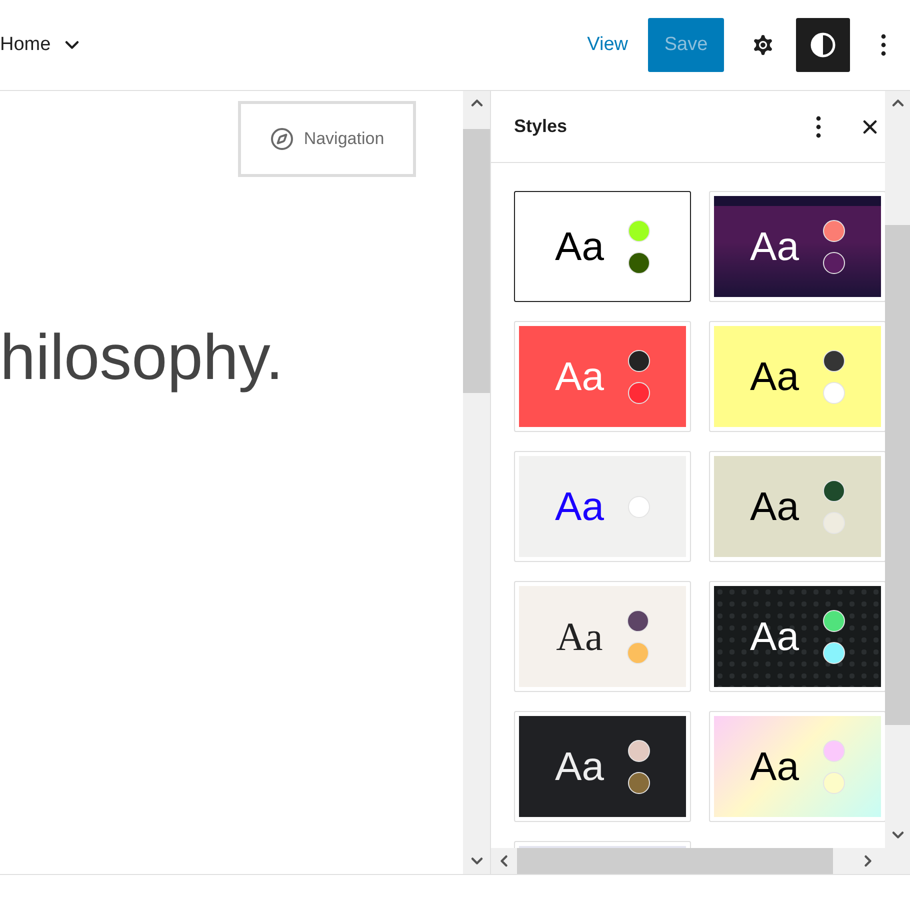 This screenshot has width=910, height=910. Describe the element at coordinates (344, 139) in the screenshot. I see `navigation-label: Navigation` at that location.